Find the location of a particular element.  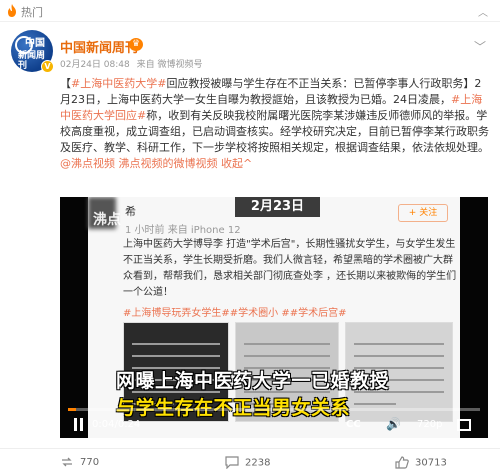

member-crown-icon: ♛ is located at coordinates (136, 44).